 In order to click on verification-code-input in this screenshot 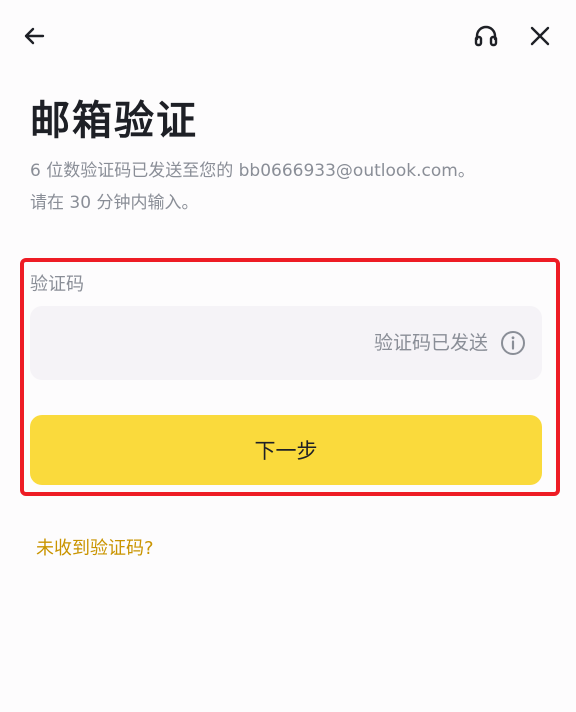, I will do `click(180, 343)`.